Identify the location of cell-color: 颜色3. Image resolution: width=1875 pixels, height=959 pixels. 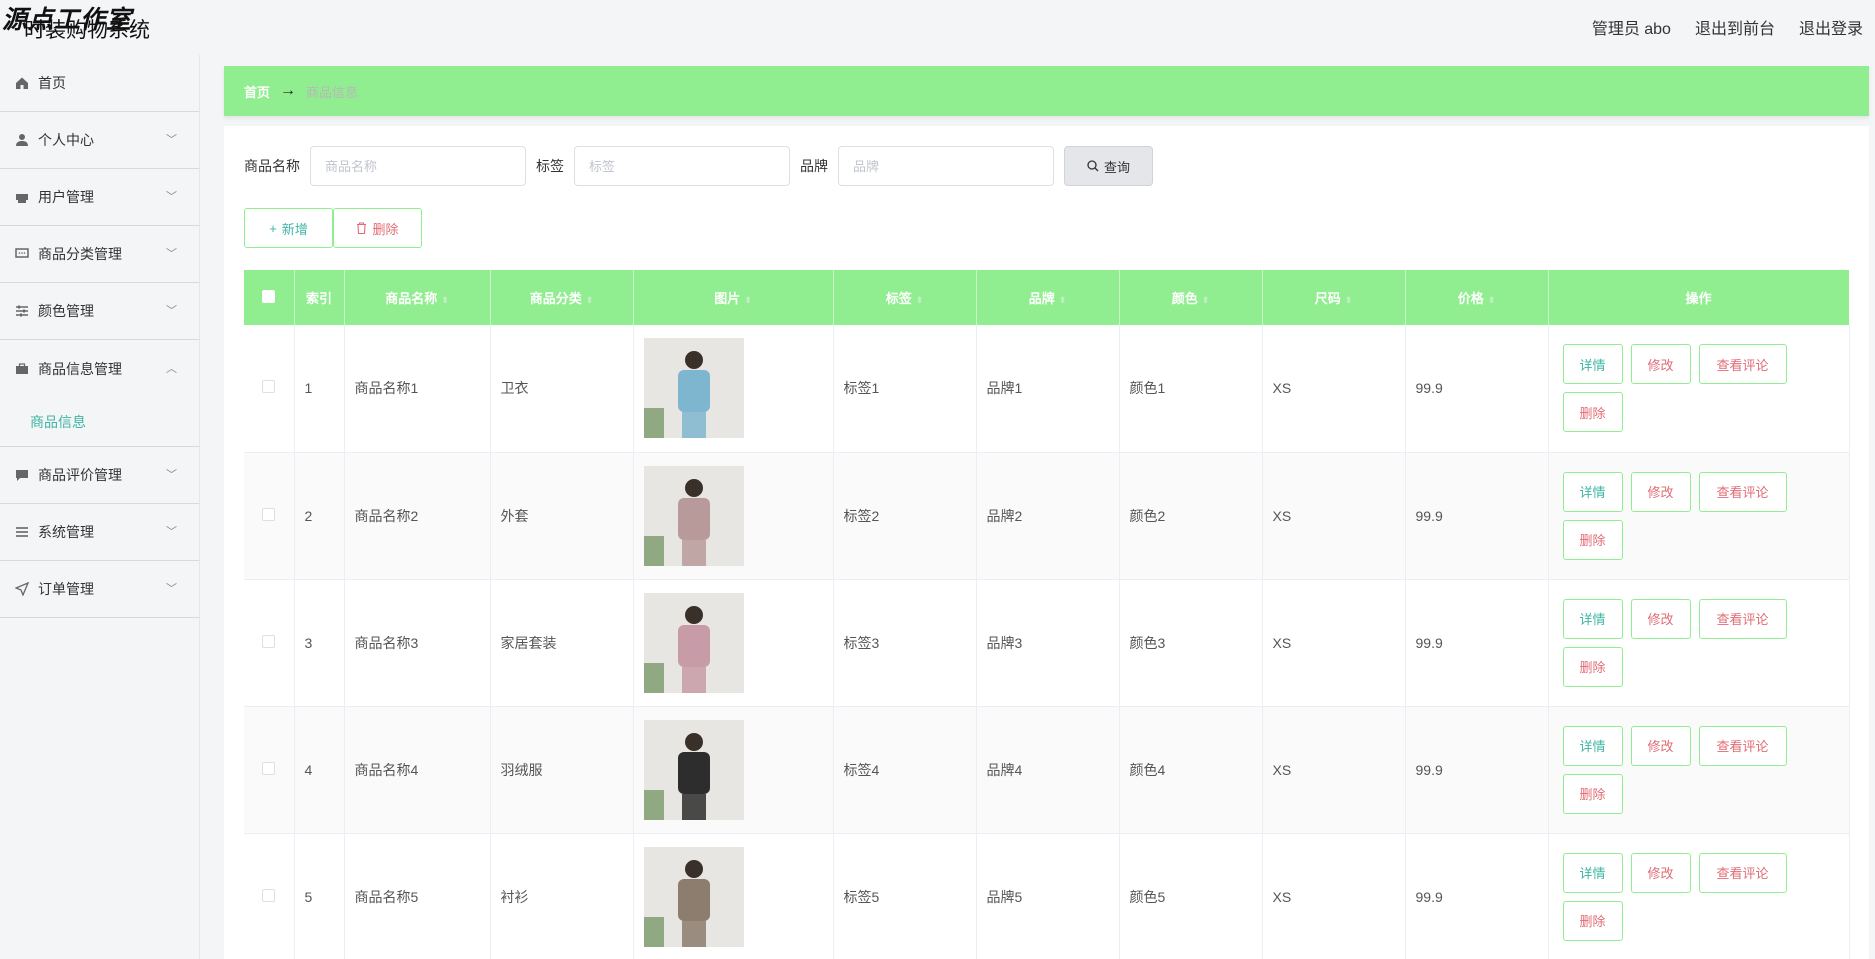
(1191, 642).